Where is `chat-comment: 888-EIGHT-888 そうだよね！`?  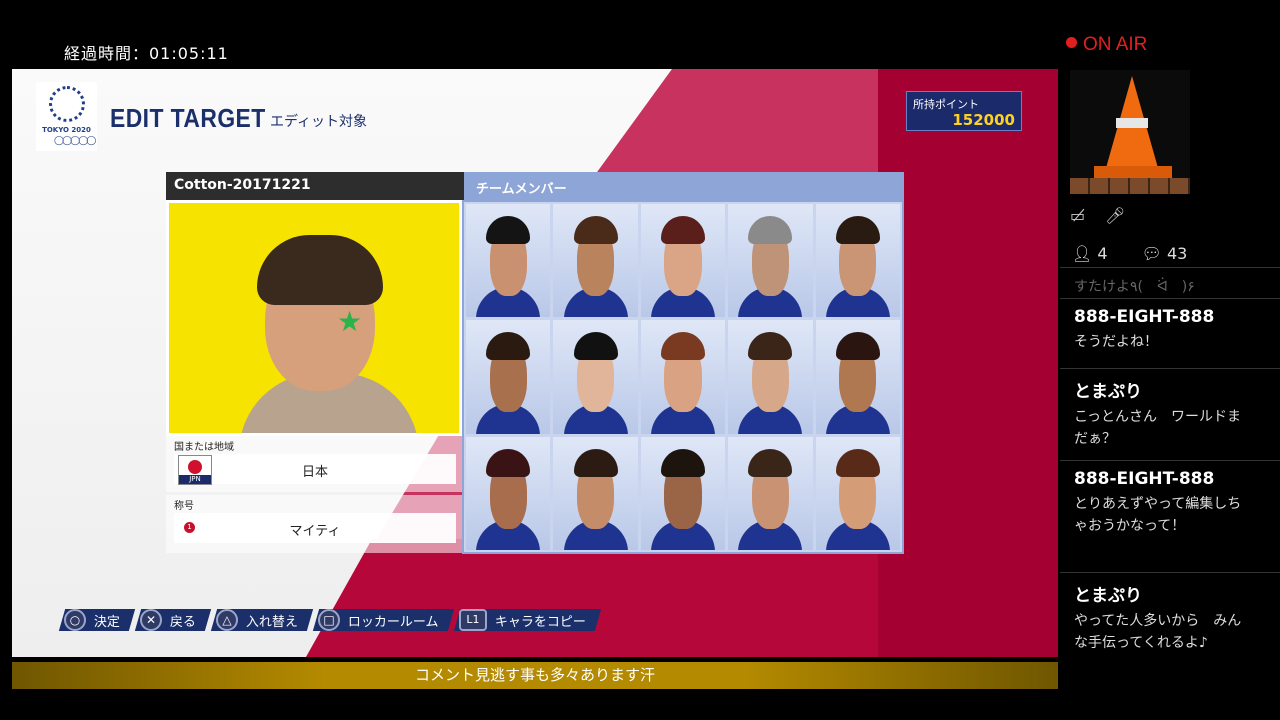 chat-comment: 888-EIGHT-888 そうだよね！ is located at coordinates (1170, 329).